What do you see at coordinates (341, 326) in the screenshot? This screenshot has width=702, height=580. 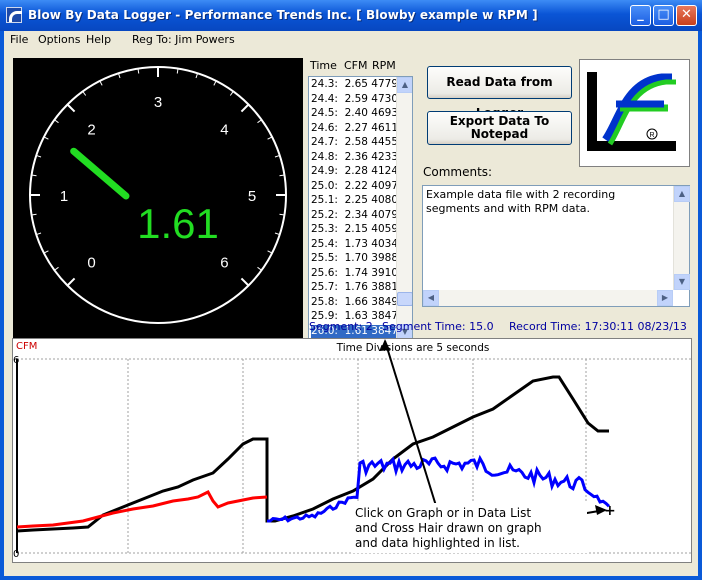 I see `segment-label: Segment: 2` at bounding box center [341, 326].